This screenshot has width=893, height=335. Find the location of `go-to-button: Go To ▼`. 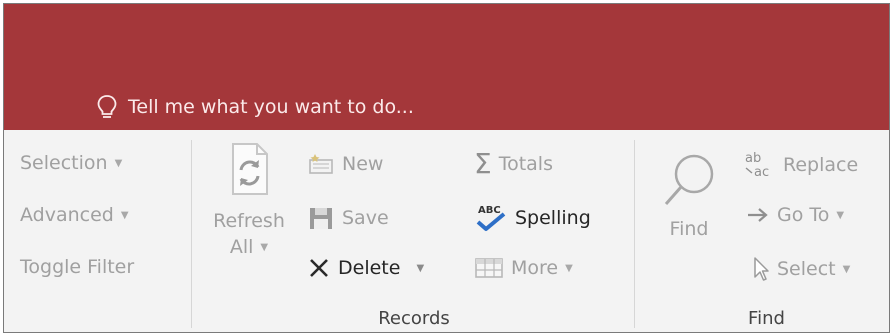

go-to-button: Go To ▼ is located at coordinates (795, 215).